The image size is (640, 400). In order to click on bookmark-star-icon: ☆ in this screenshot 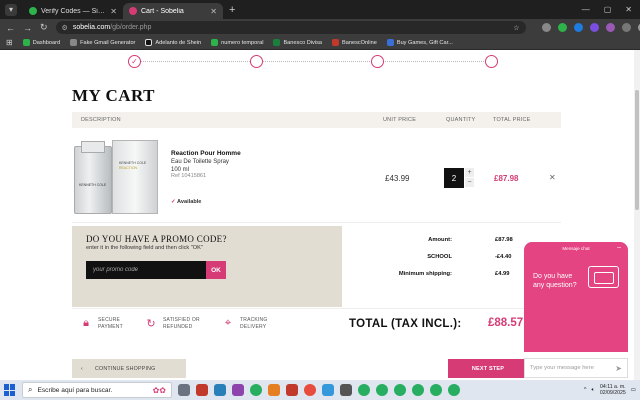, I will do `click(516, 28)`.